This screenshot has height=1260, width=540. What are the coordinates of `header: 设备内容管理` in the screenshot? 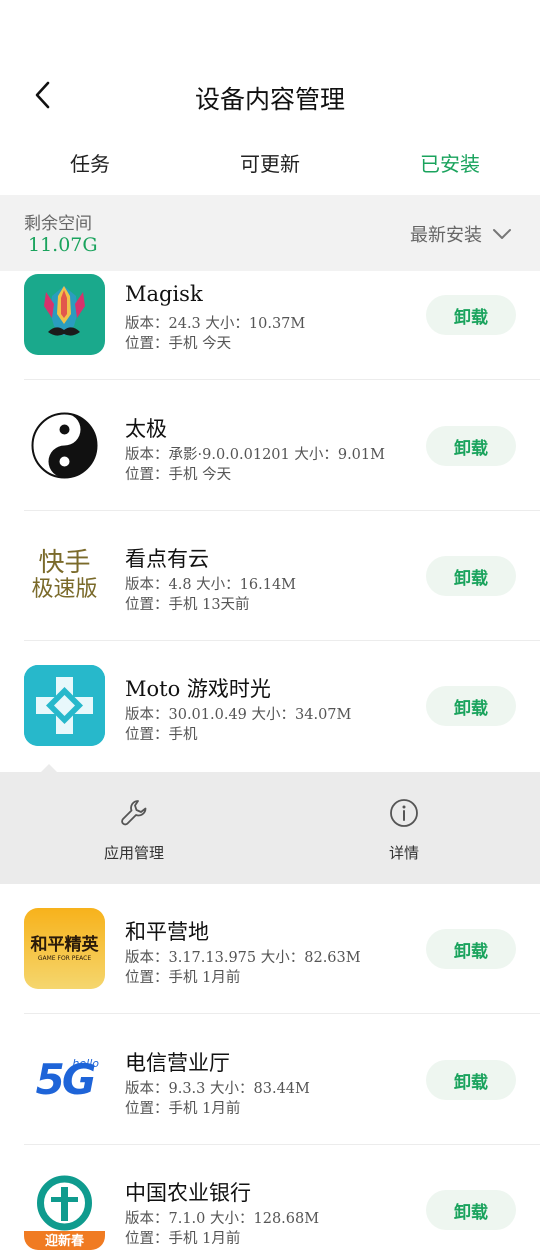 It's located at (270, 95).